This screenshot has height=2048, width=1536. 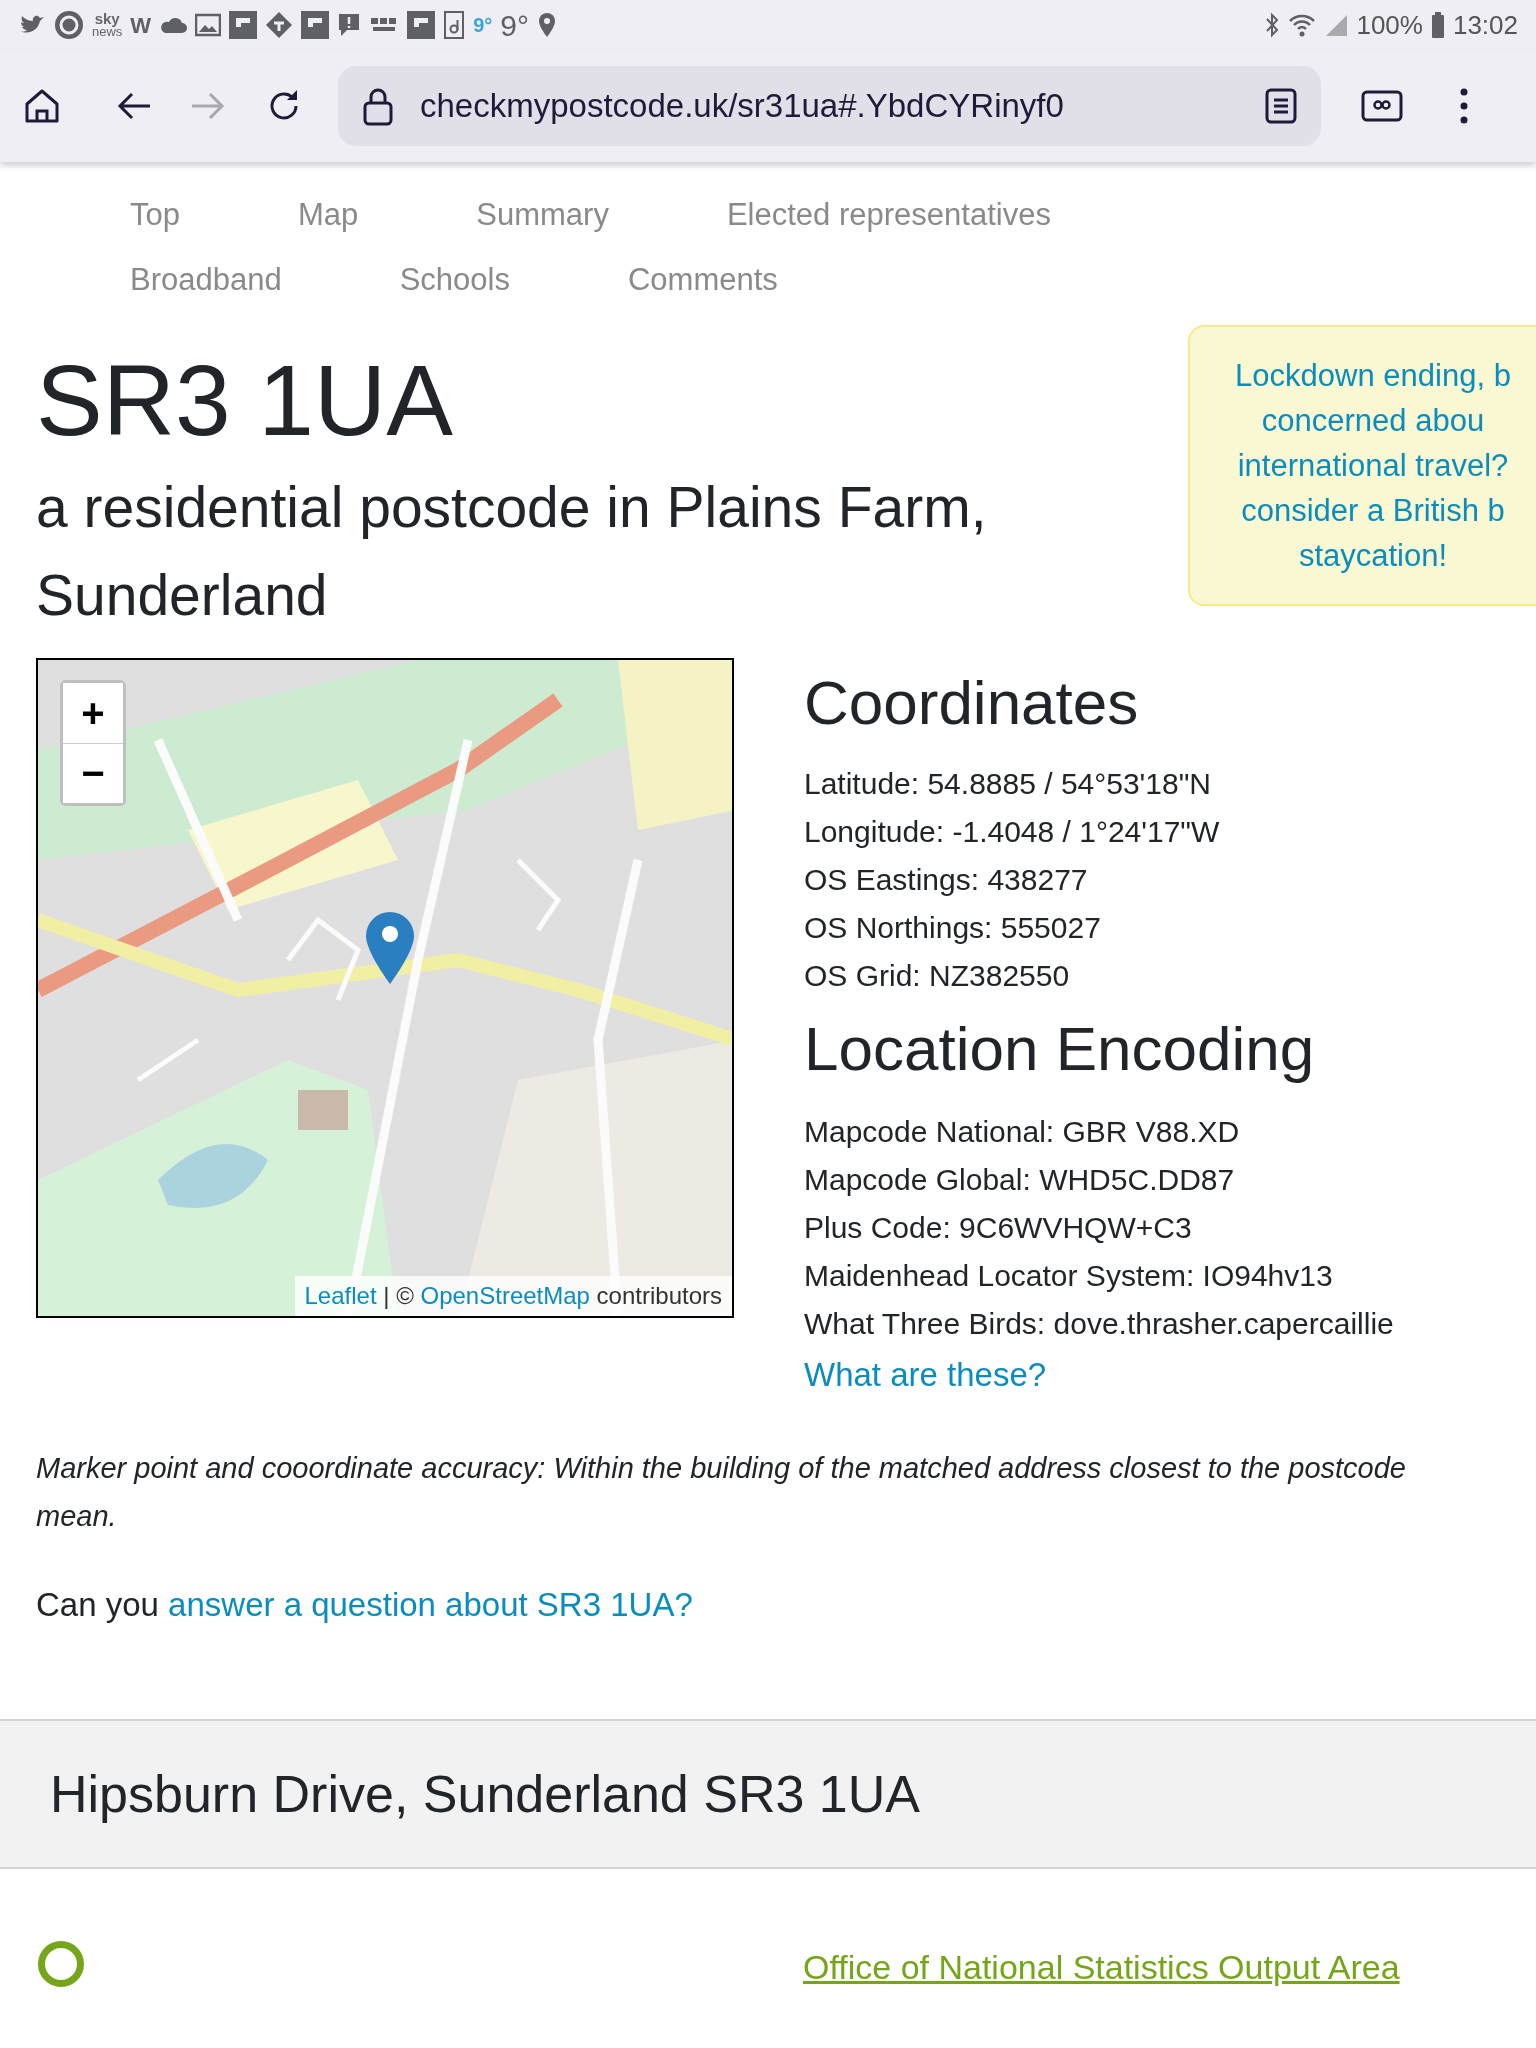 I want to click on nav-link-text: Schools, so click(x=454, y=279).